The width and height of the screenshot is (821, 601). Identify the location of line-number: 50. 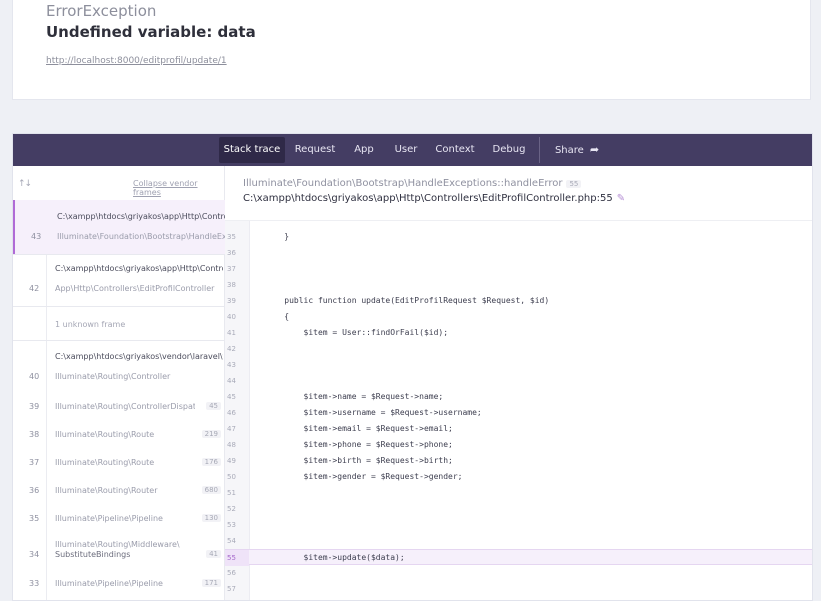
(236, 477).